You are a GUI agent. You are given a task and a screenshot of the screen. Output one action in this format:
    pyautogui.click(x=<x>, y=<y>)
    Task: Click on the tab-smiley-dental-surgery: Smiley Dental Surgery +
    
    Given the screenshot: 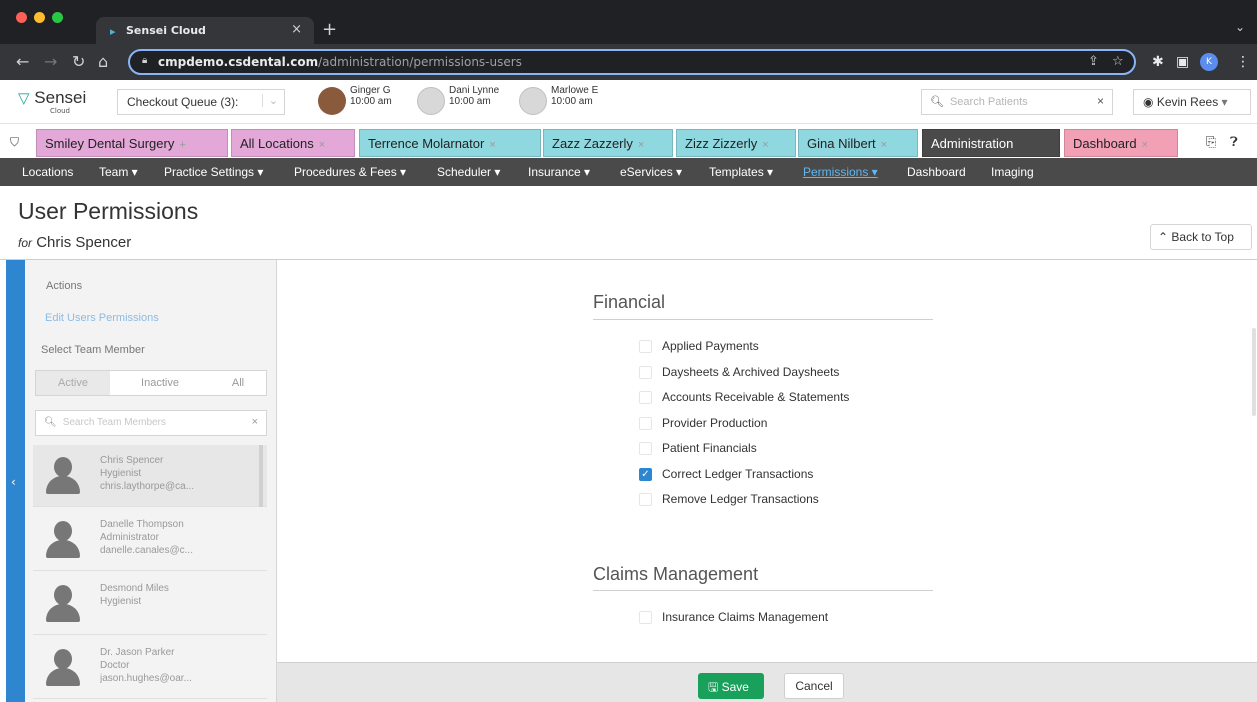 What is the action you would take?
    pyautogui.click(x=132, y=143)
    